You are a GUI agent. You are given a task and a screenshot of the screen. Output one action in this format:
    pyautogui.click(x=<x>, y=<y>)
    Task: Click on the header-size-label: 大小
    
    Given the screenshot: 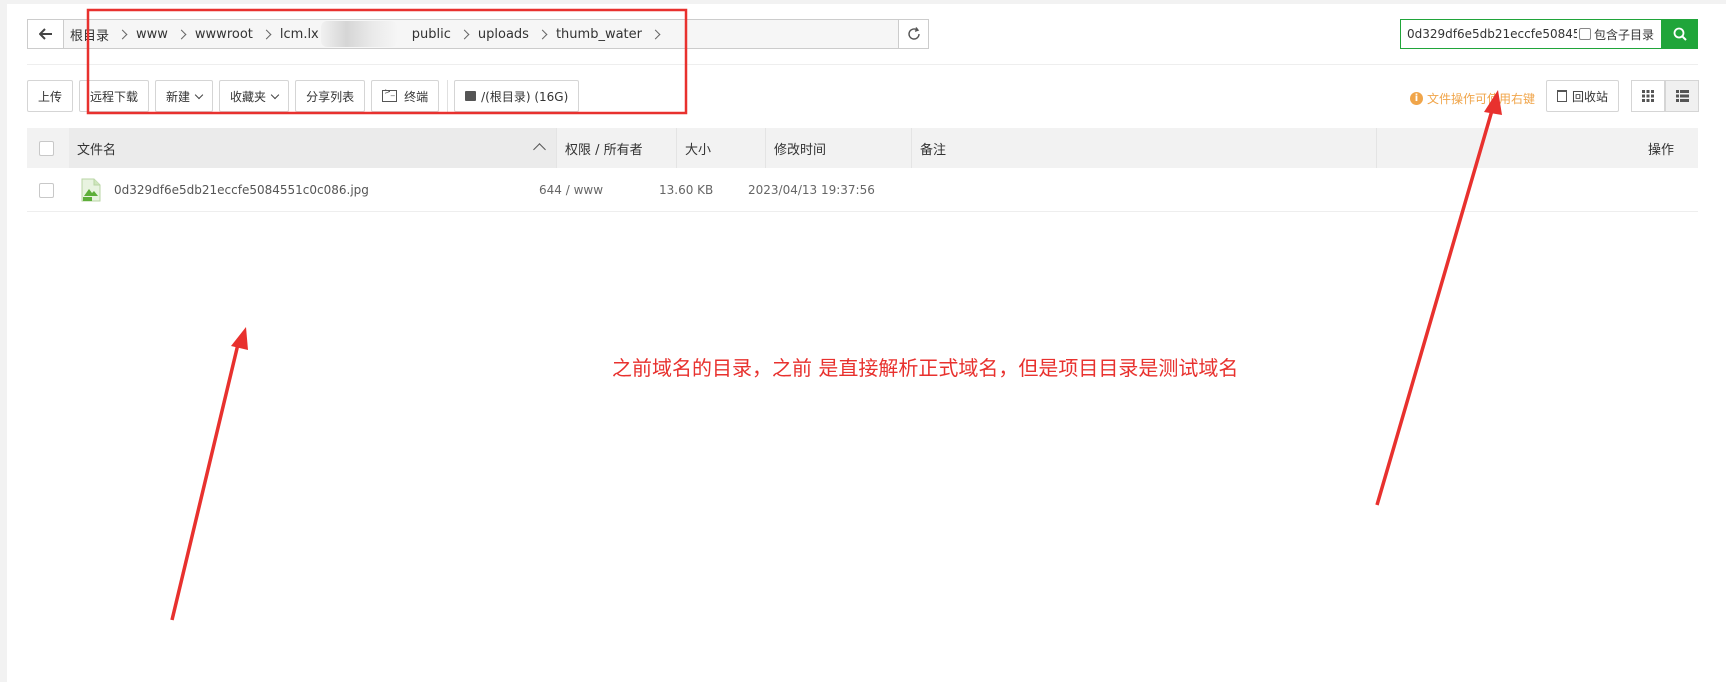 What is the action you would take?
    pyautogui.click(x=698, y=150)
    